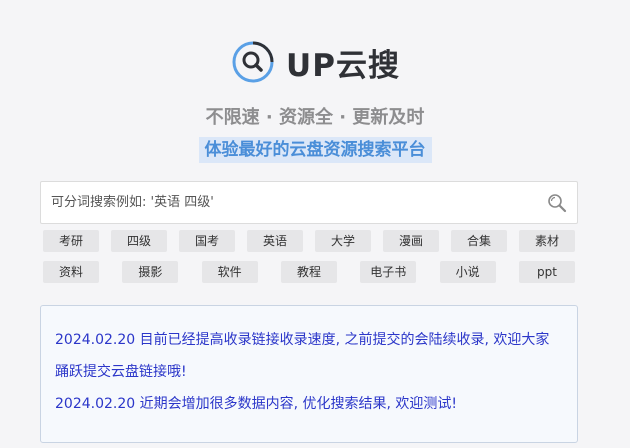 The height and width of the screenshot is (448, 630). Describe the element at coordinates (315, 117) in the screenshot. I see `slogan: 不限速 · 资源全 · 更新及时` at that location.